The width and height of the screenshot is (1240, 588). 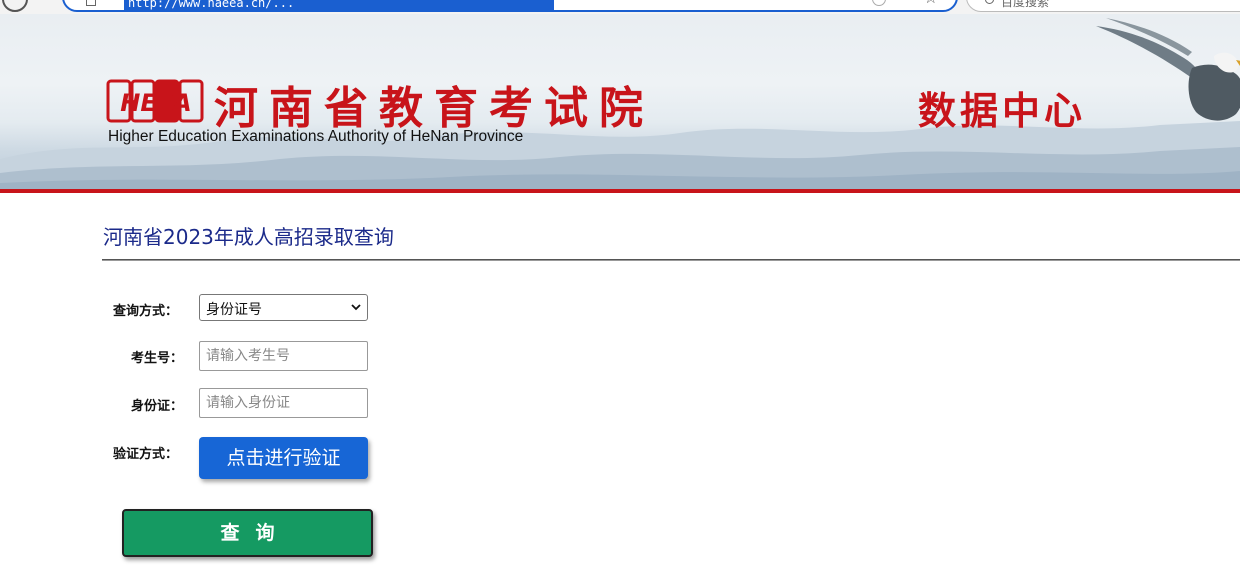 I want to click on id-card-label: 身份证：, so click(x=157, y=406).